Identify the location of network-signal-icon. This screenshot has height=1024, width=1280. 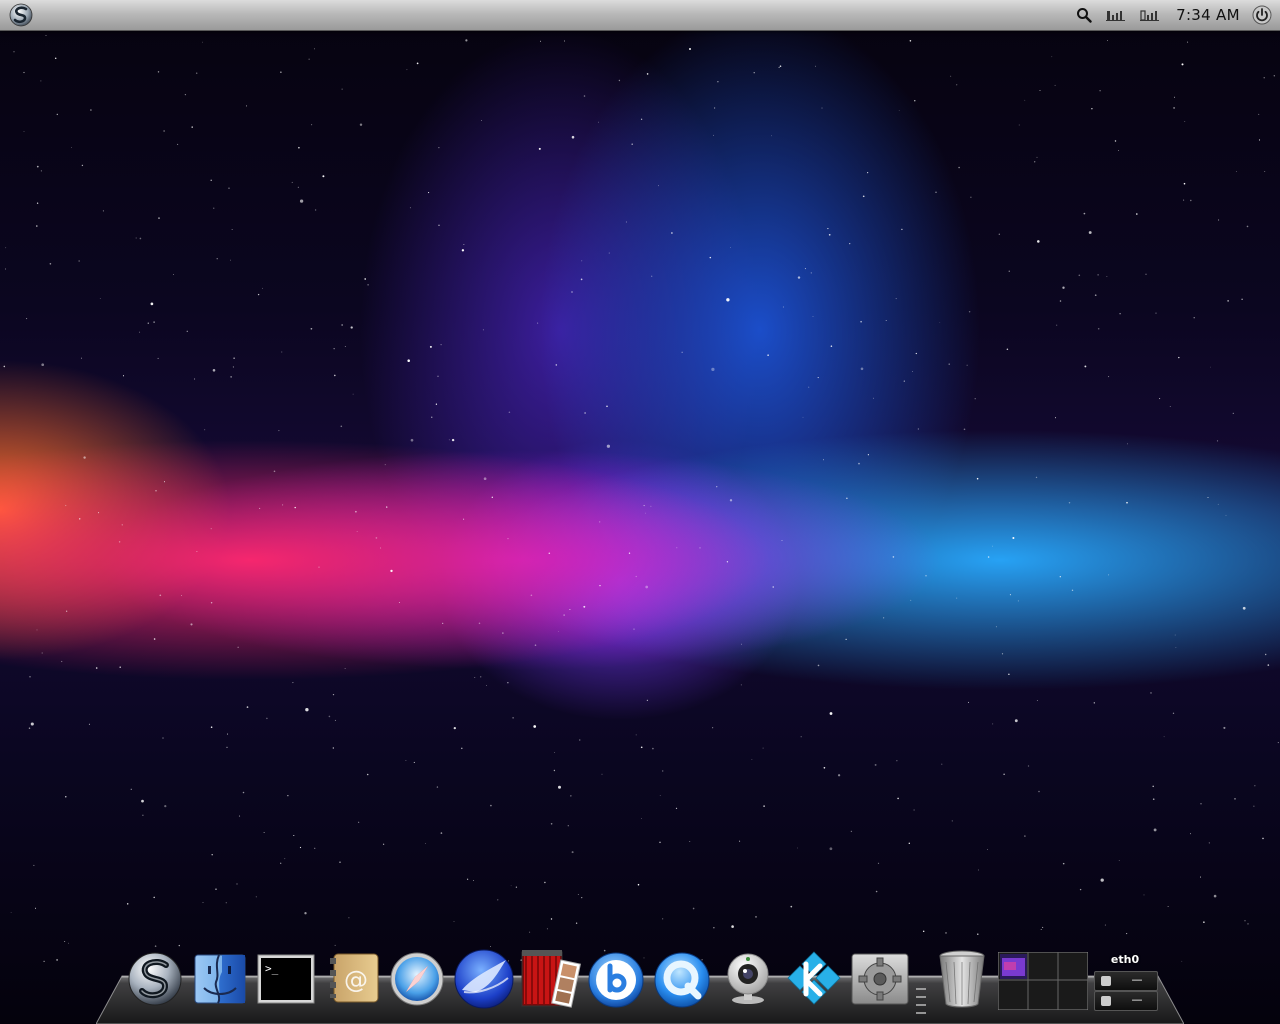
(1116, 15).